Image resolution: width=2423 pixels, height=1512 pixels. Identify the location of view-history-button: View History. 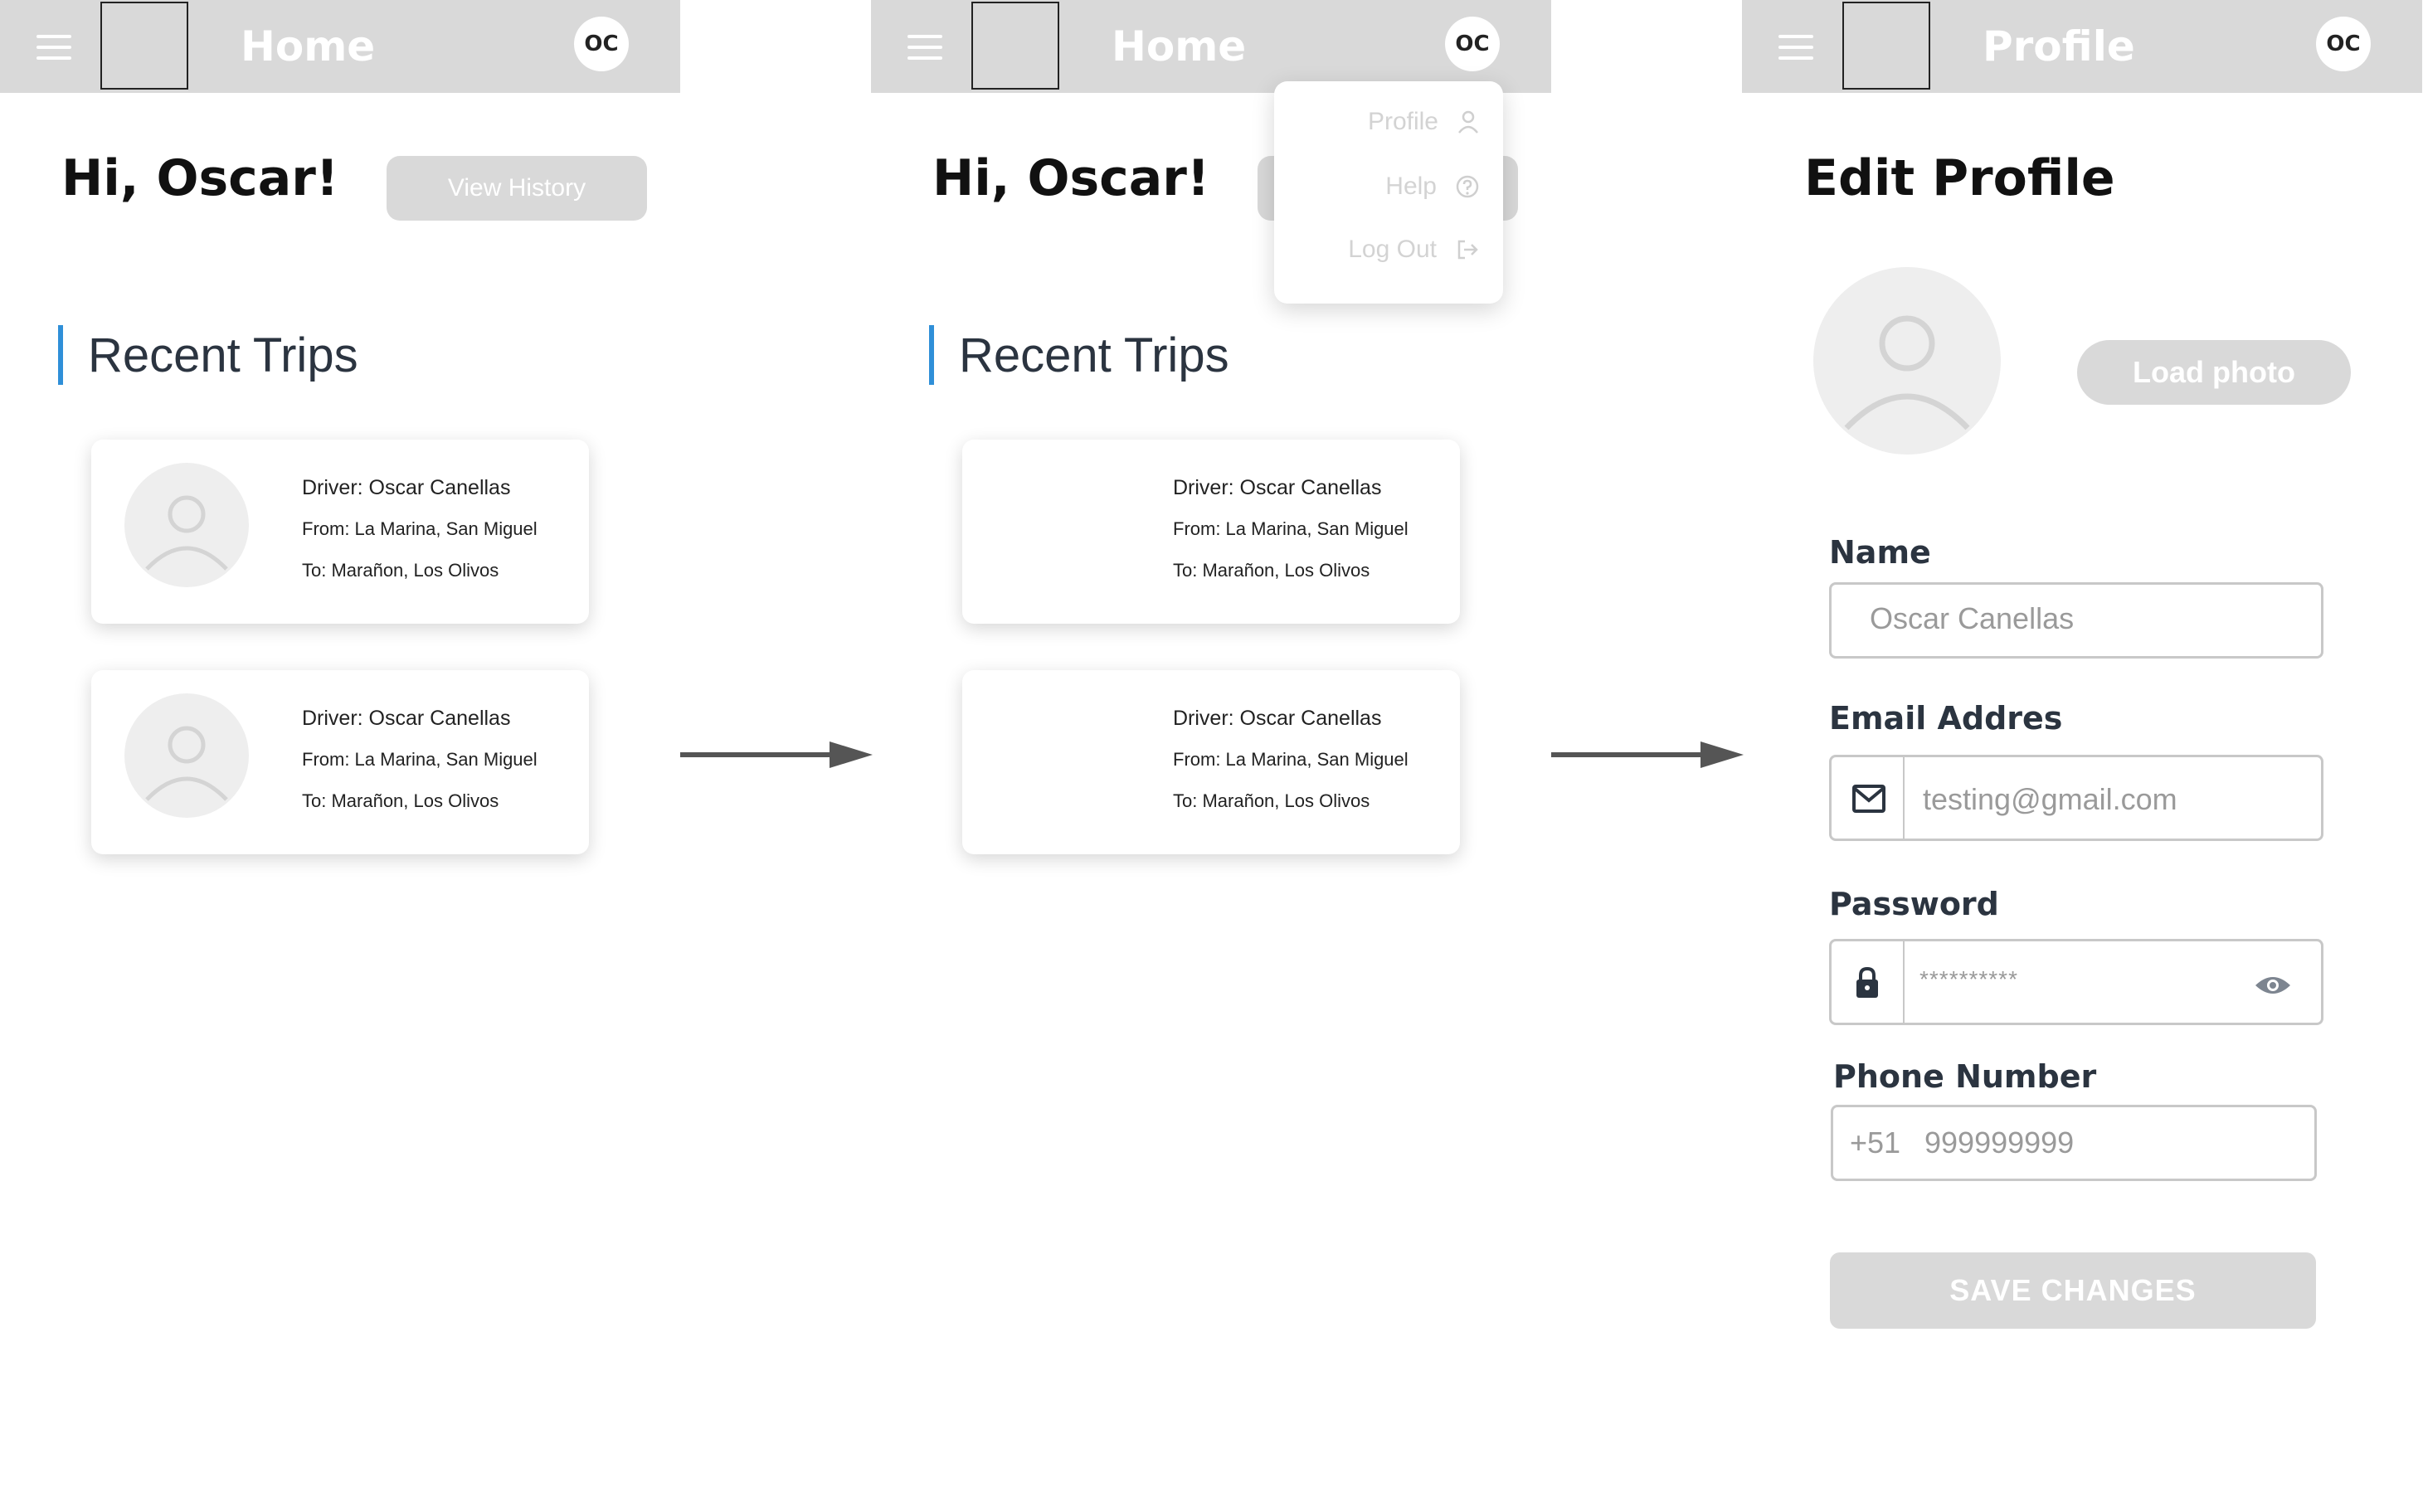
(517, 188).